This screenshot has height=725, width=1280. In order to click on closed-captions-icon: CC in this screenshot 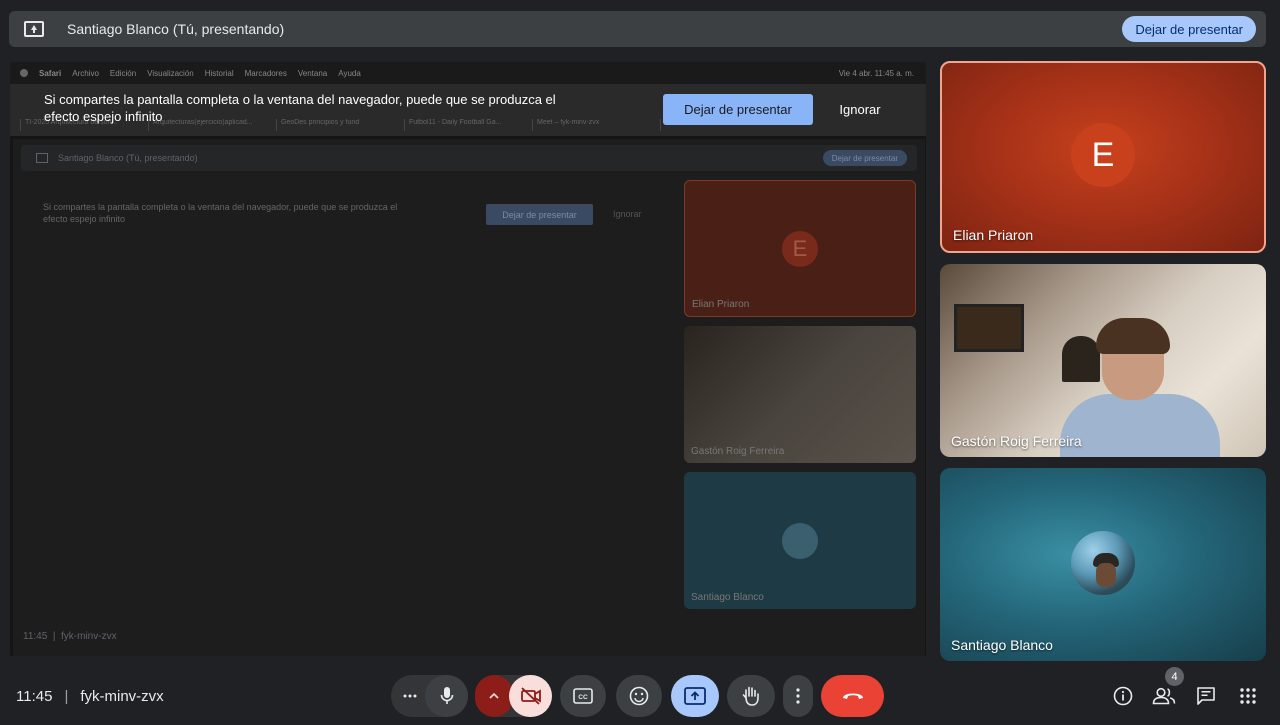, I will do `click(583, 696)`.